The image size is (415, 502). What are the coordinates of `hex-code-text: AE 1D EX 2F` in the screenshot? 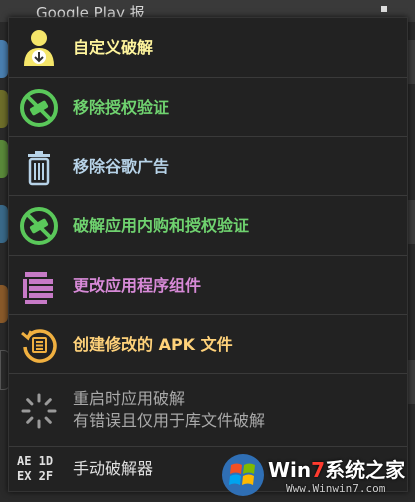 It's located at (35, 468).